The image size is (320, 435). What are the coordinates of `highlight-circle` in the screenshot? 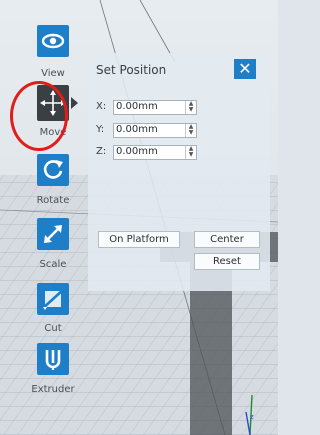 It's located at (39, 116).